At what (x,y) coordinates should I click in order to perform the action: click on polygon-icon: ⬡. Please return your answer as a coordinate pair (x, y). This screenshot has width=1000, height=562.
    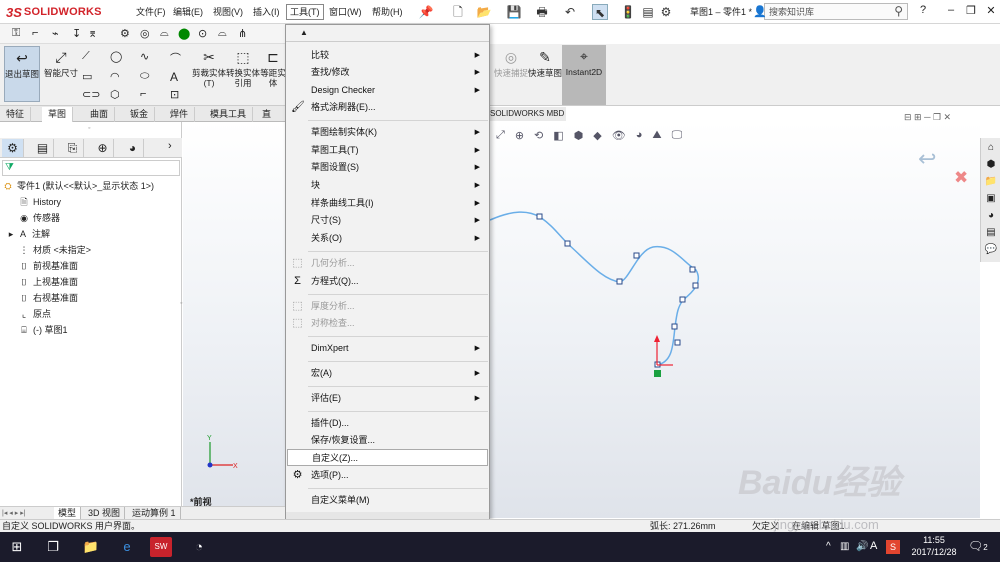
    Looking at the image, I should click on (115, 94).